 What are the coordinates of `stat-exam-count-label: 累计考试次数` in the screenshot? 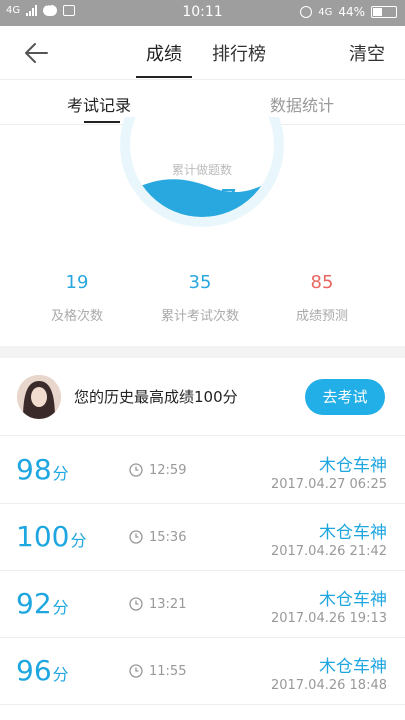 It's located at (199, 316).